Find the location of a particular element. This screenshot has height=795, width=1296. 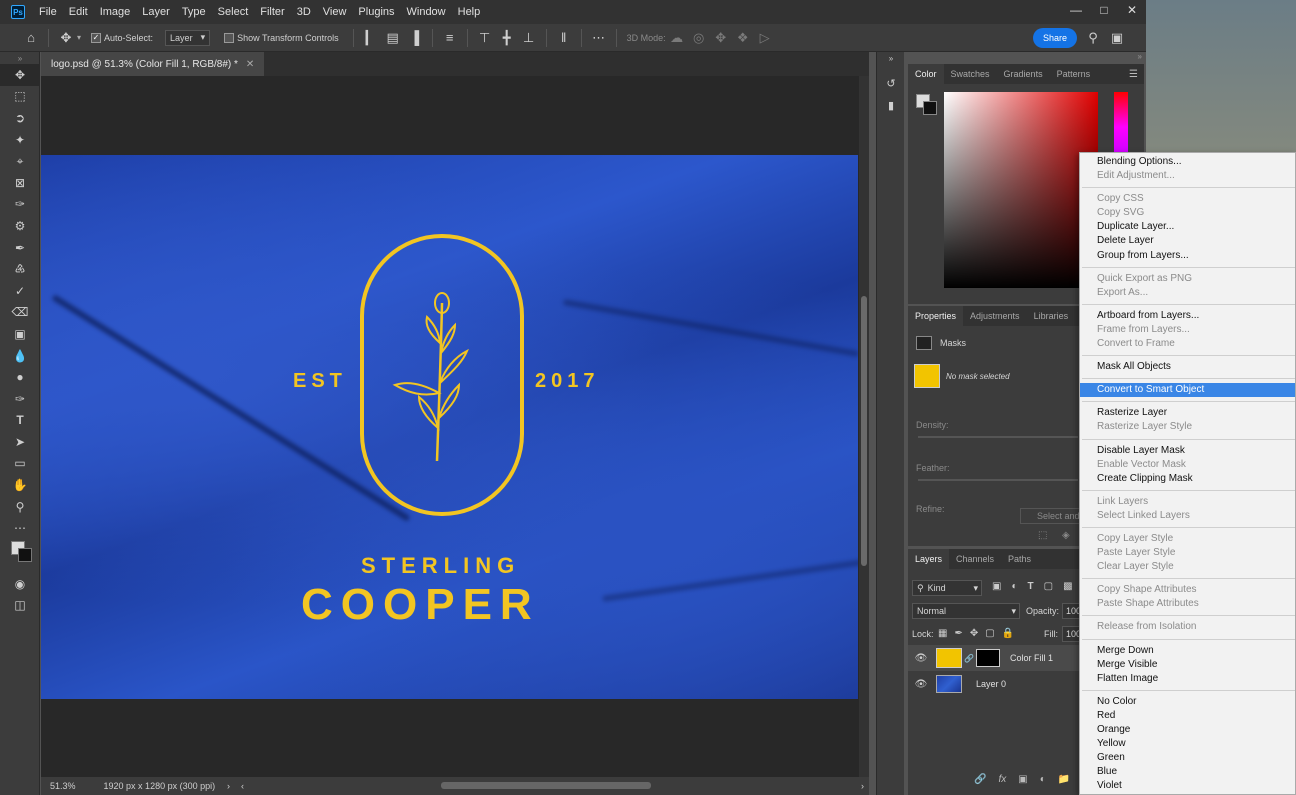

comments-panel-icon: ▮ is located at coordinates (891, 105).